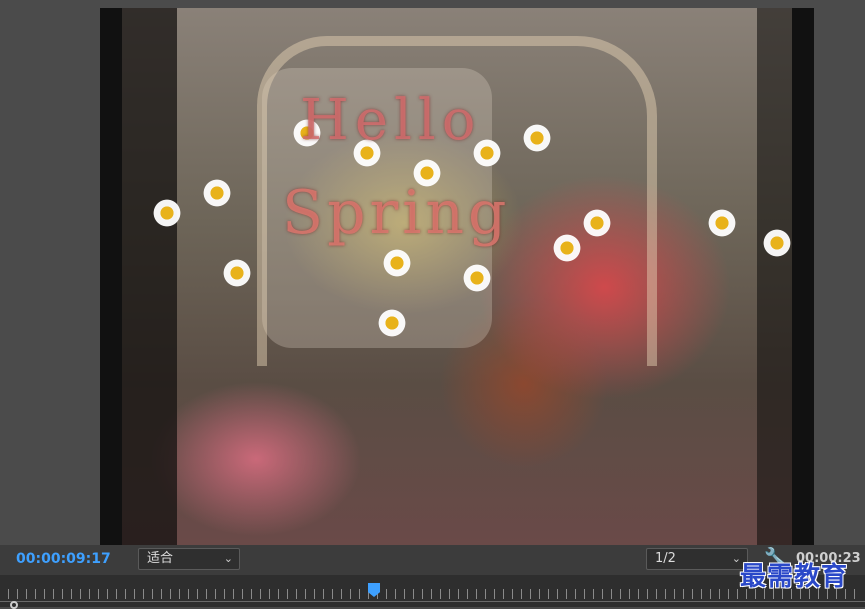 The image size is (865, 609). What do you see at coordinates (228, 558) in the screenshot?
I see `chevron-down-icon: ⌄` at bounding box center [228, 558].